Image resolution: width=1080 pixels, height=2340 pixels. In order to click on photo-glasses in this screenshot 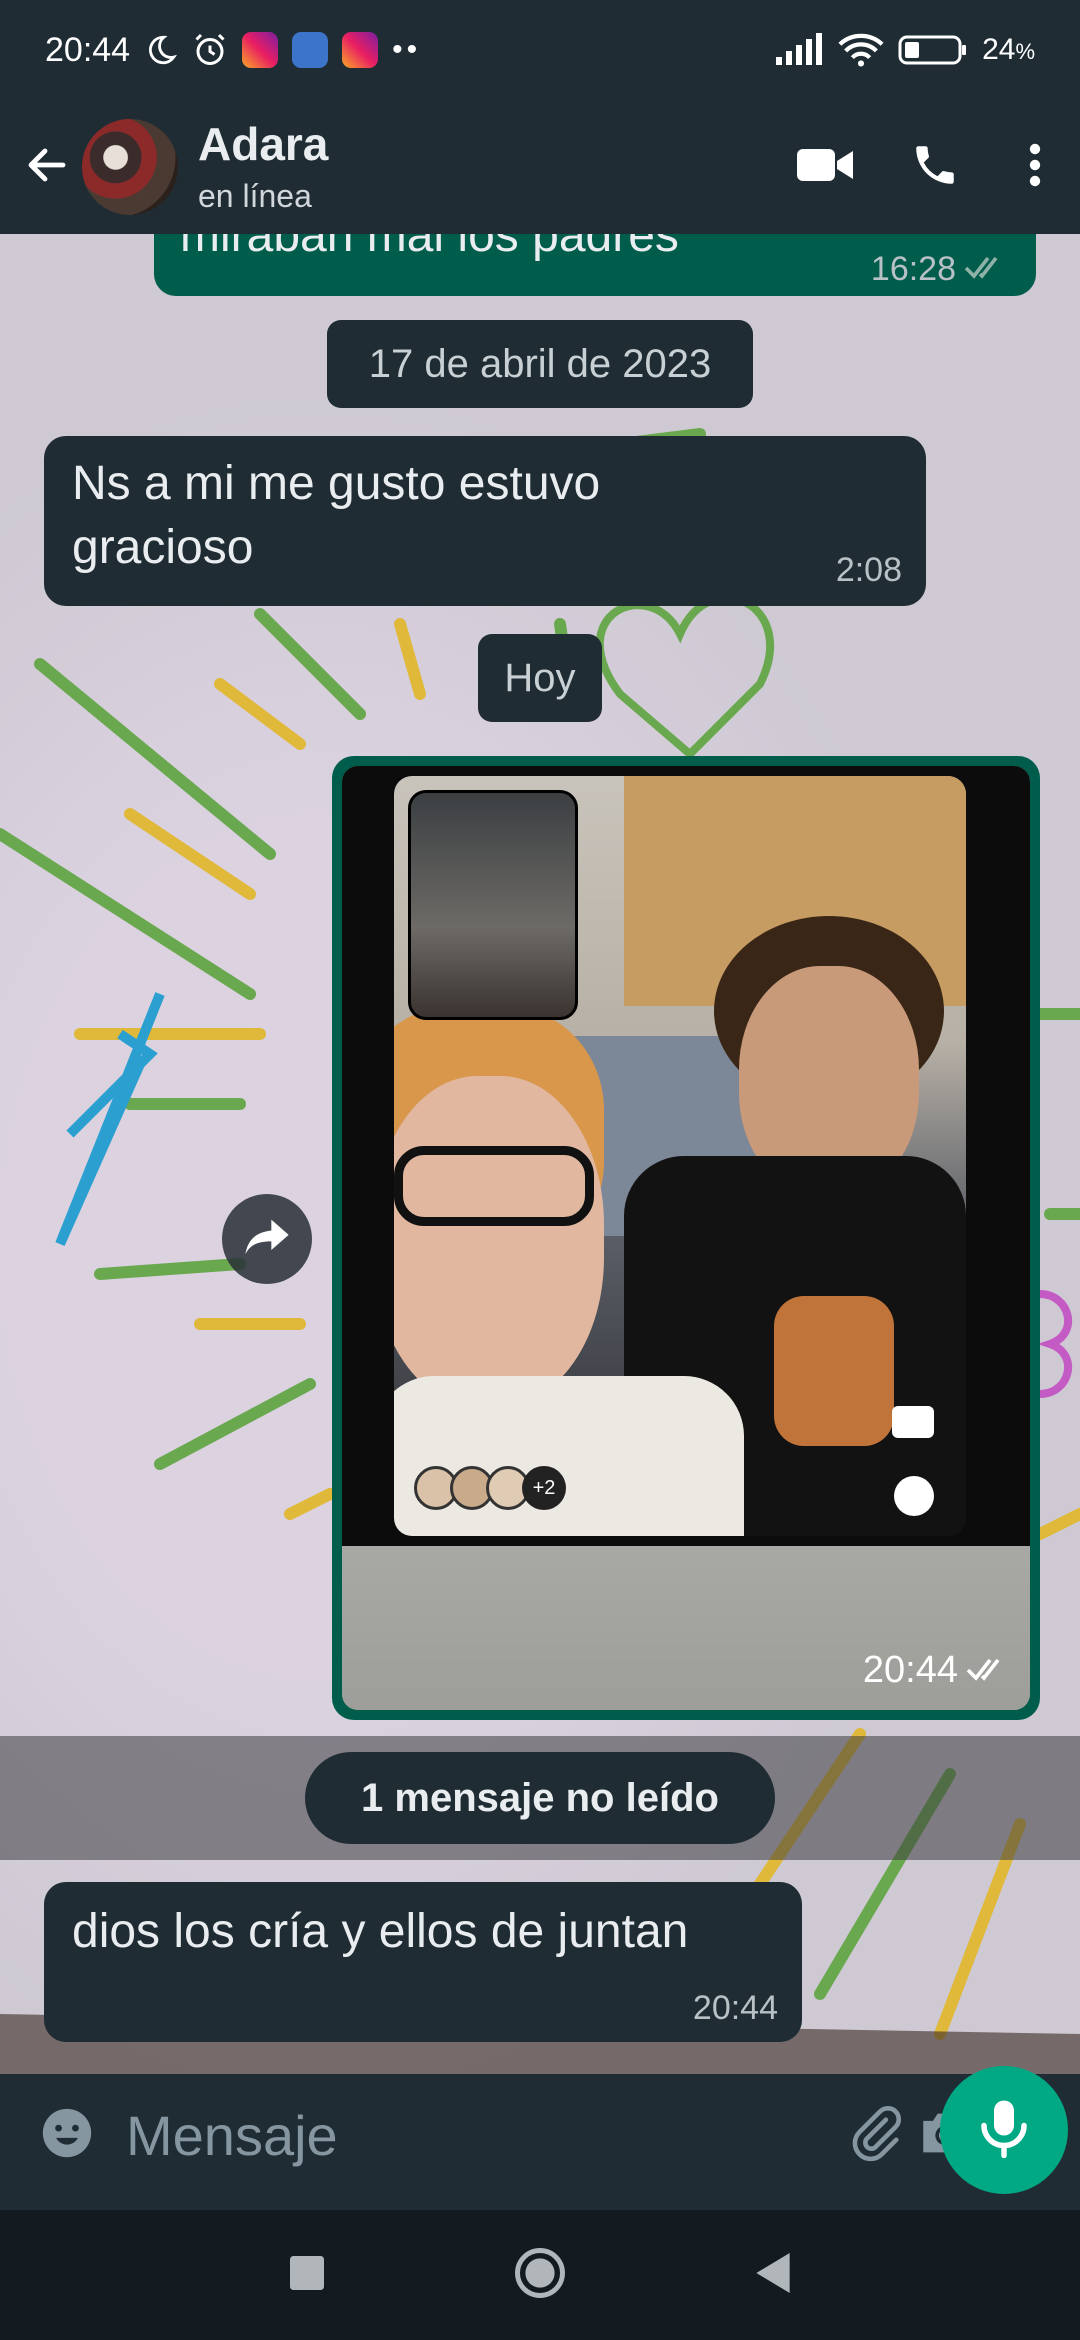, I will do `click(494, 1186)`.